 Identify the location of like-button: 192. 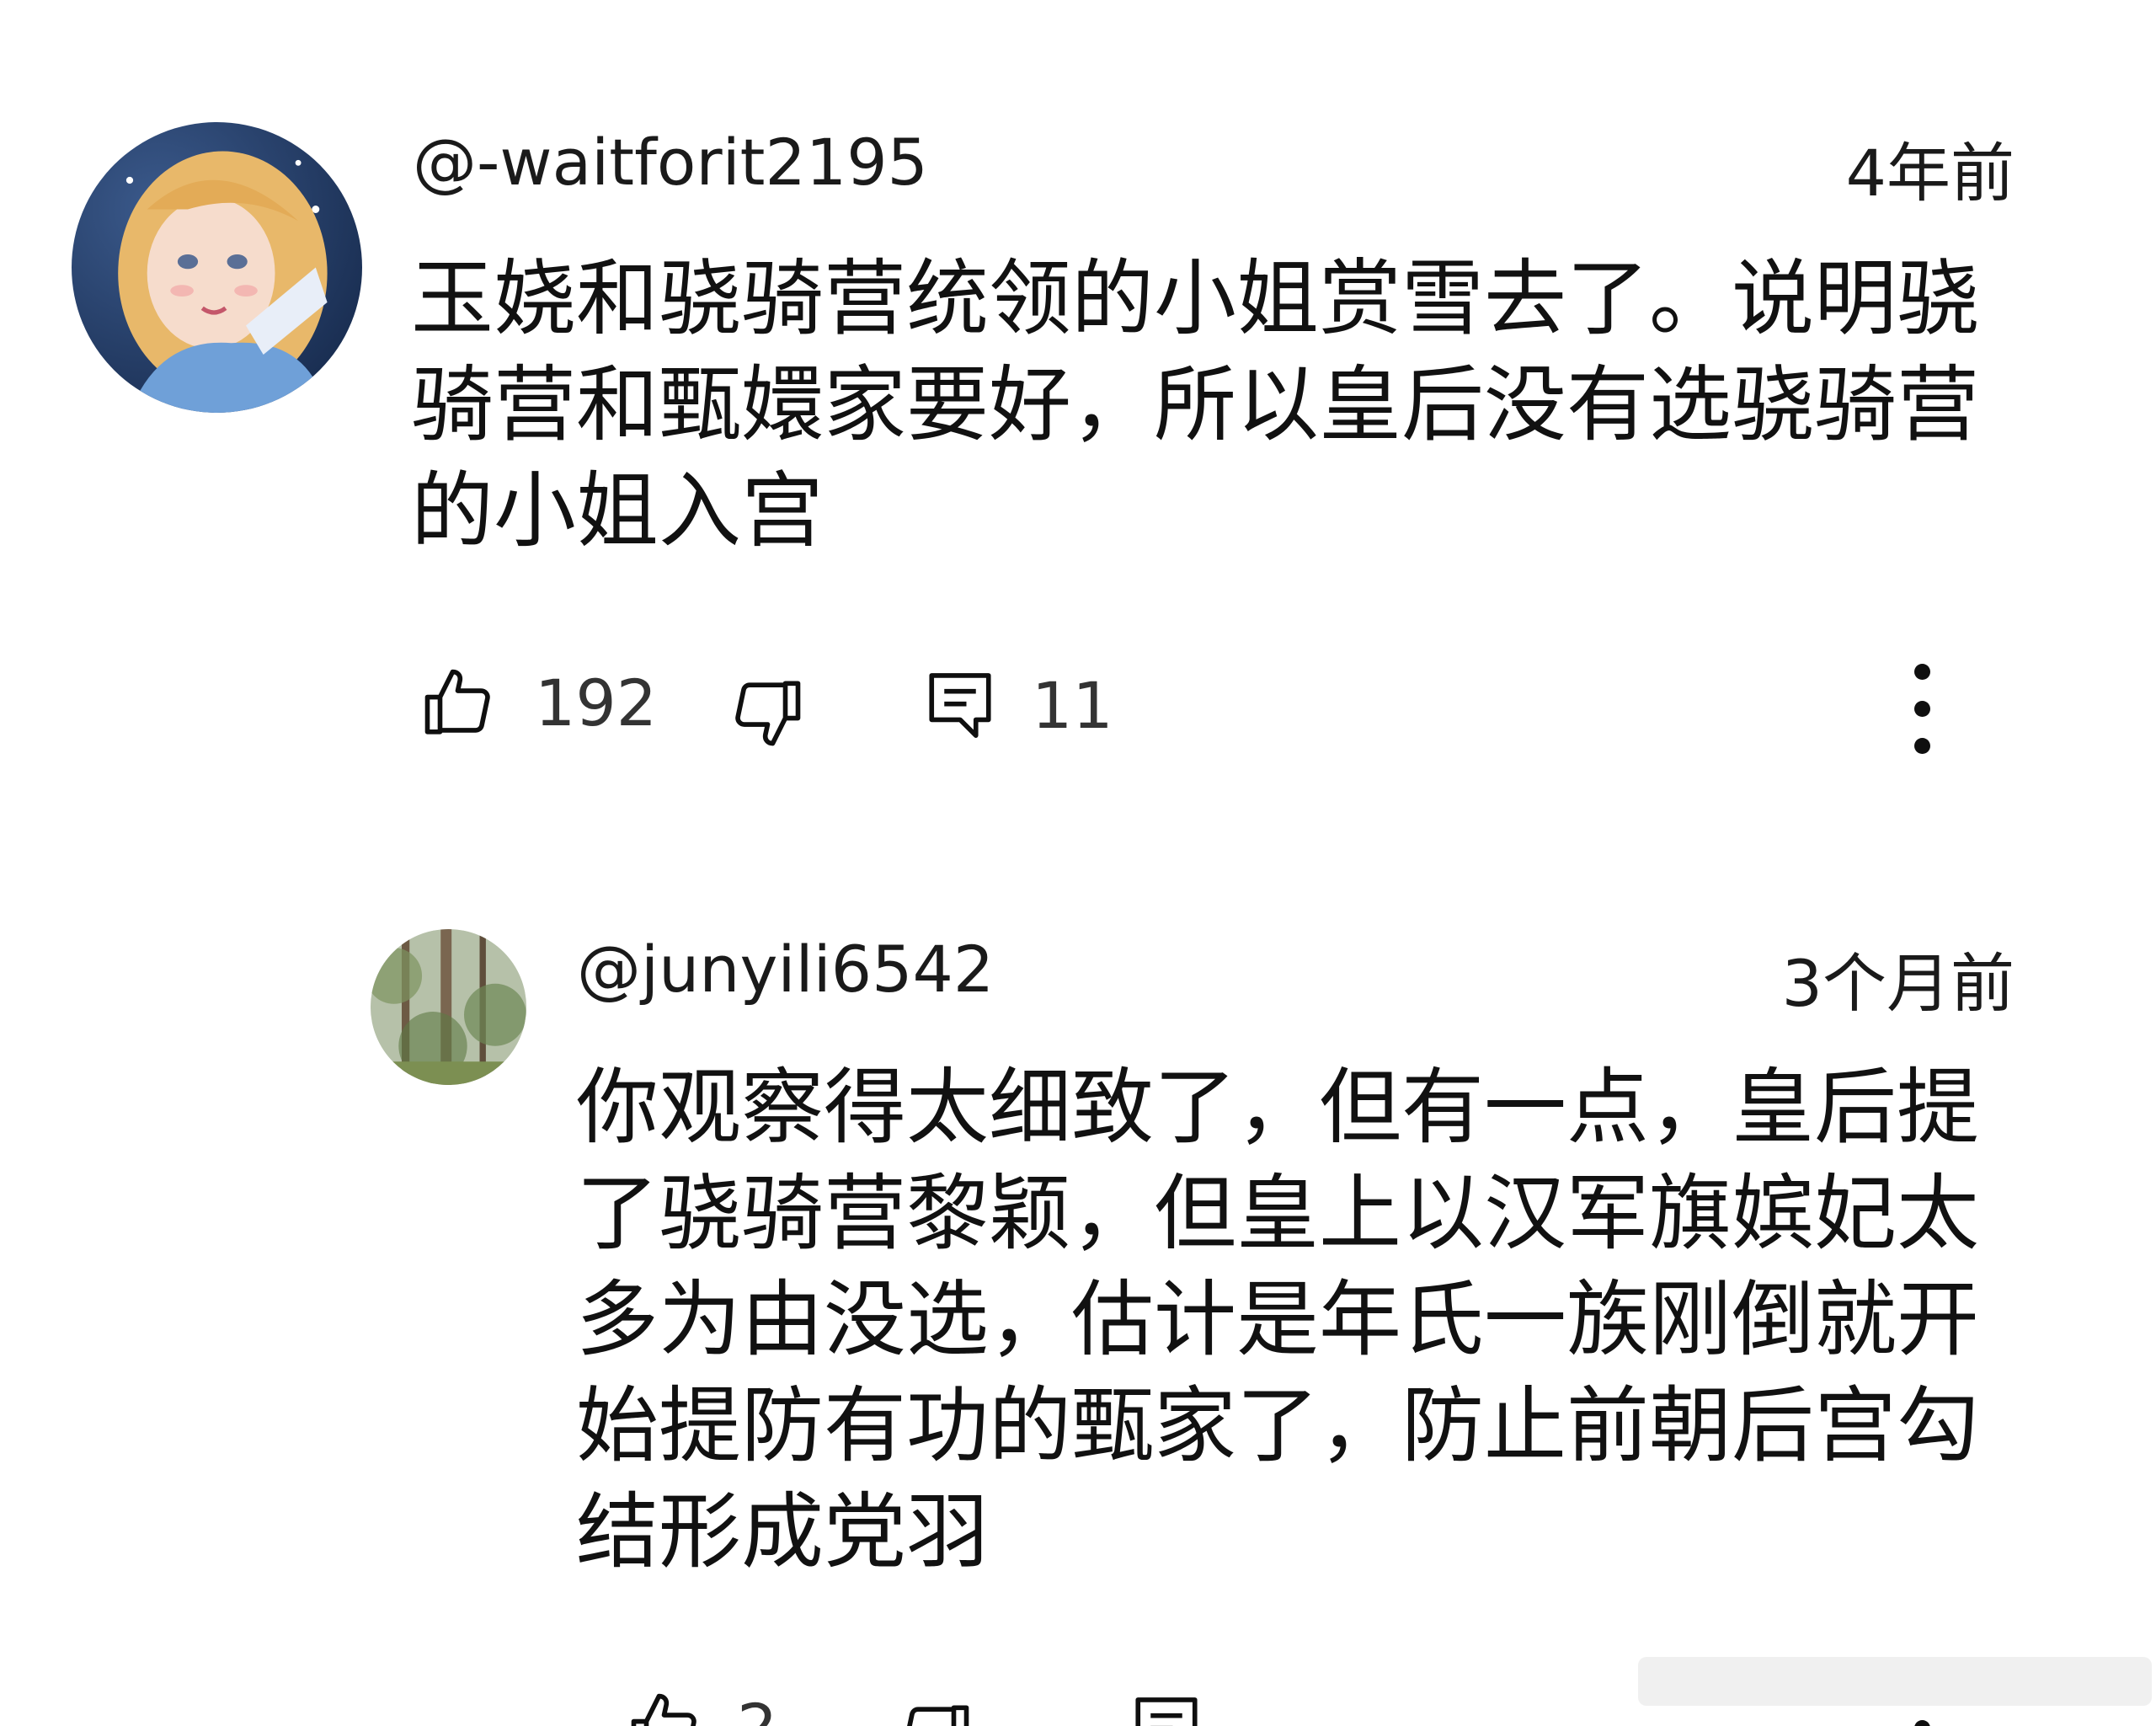
(539, 703).